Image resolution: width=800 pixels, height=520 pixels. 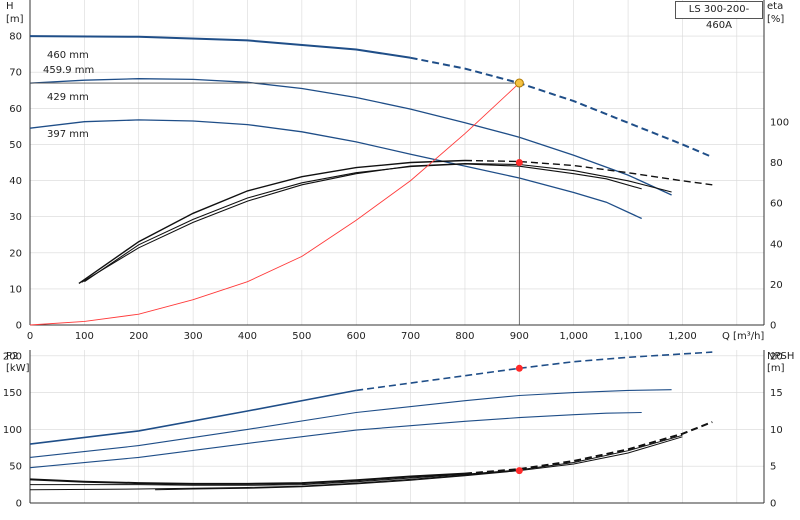 I want to click on op-p2-point, so click(x=519, y=368).